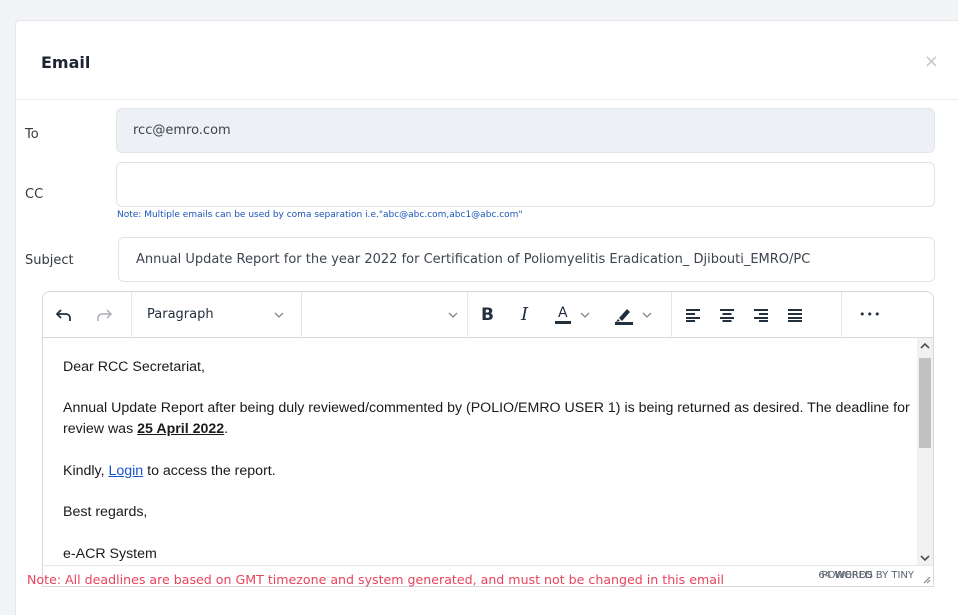 The height and width of the screenshot is (615, 958). What do you see at coordinates (487, 60) in the screenshot?
I see `modal-header: Email ×` at bounding box center [487, 60].